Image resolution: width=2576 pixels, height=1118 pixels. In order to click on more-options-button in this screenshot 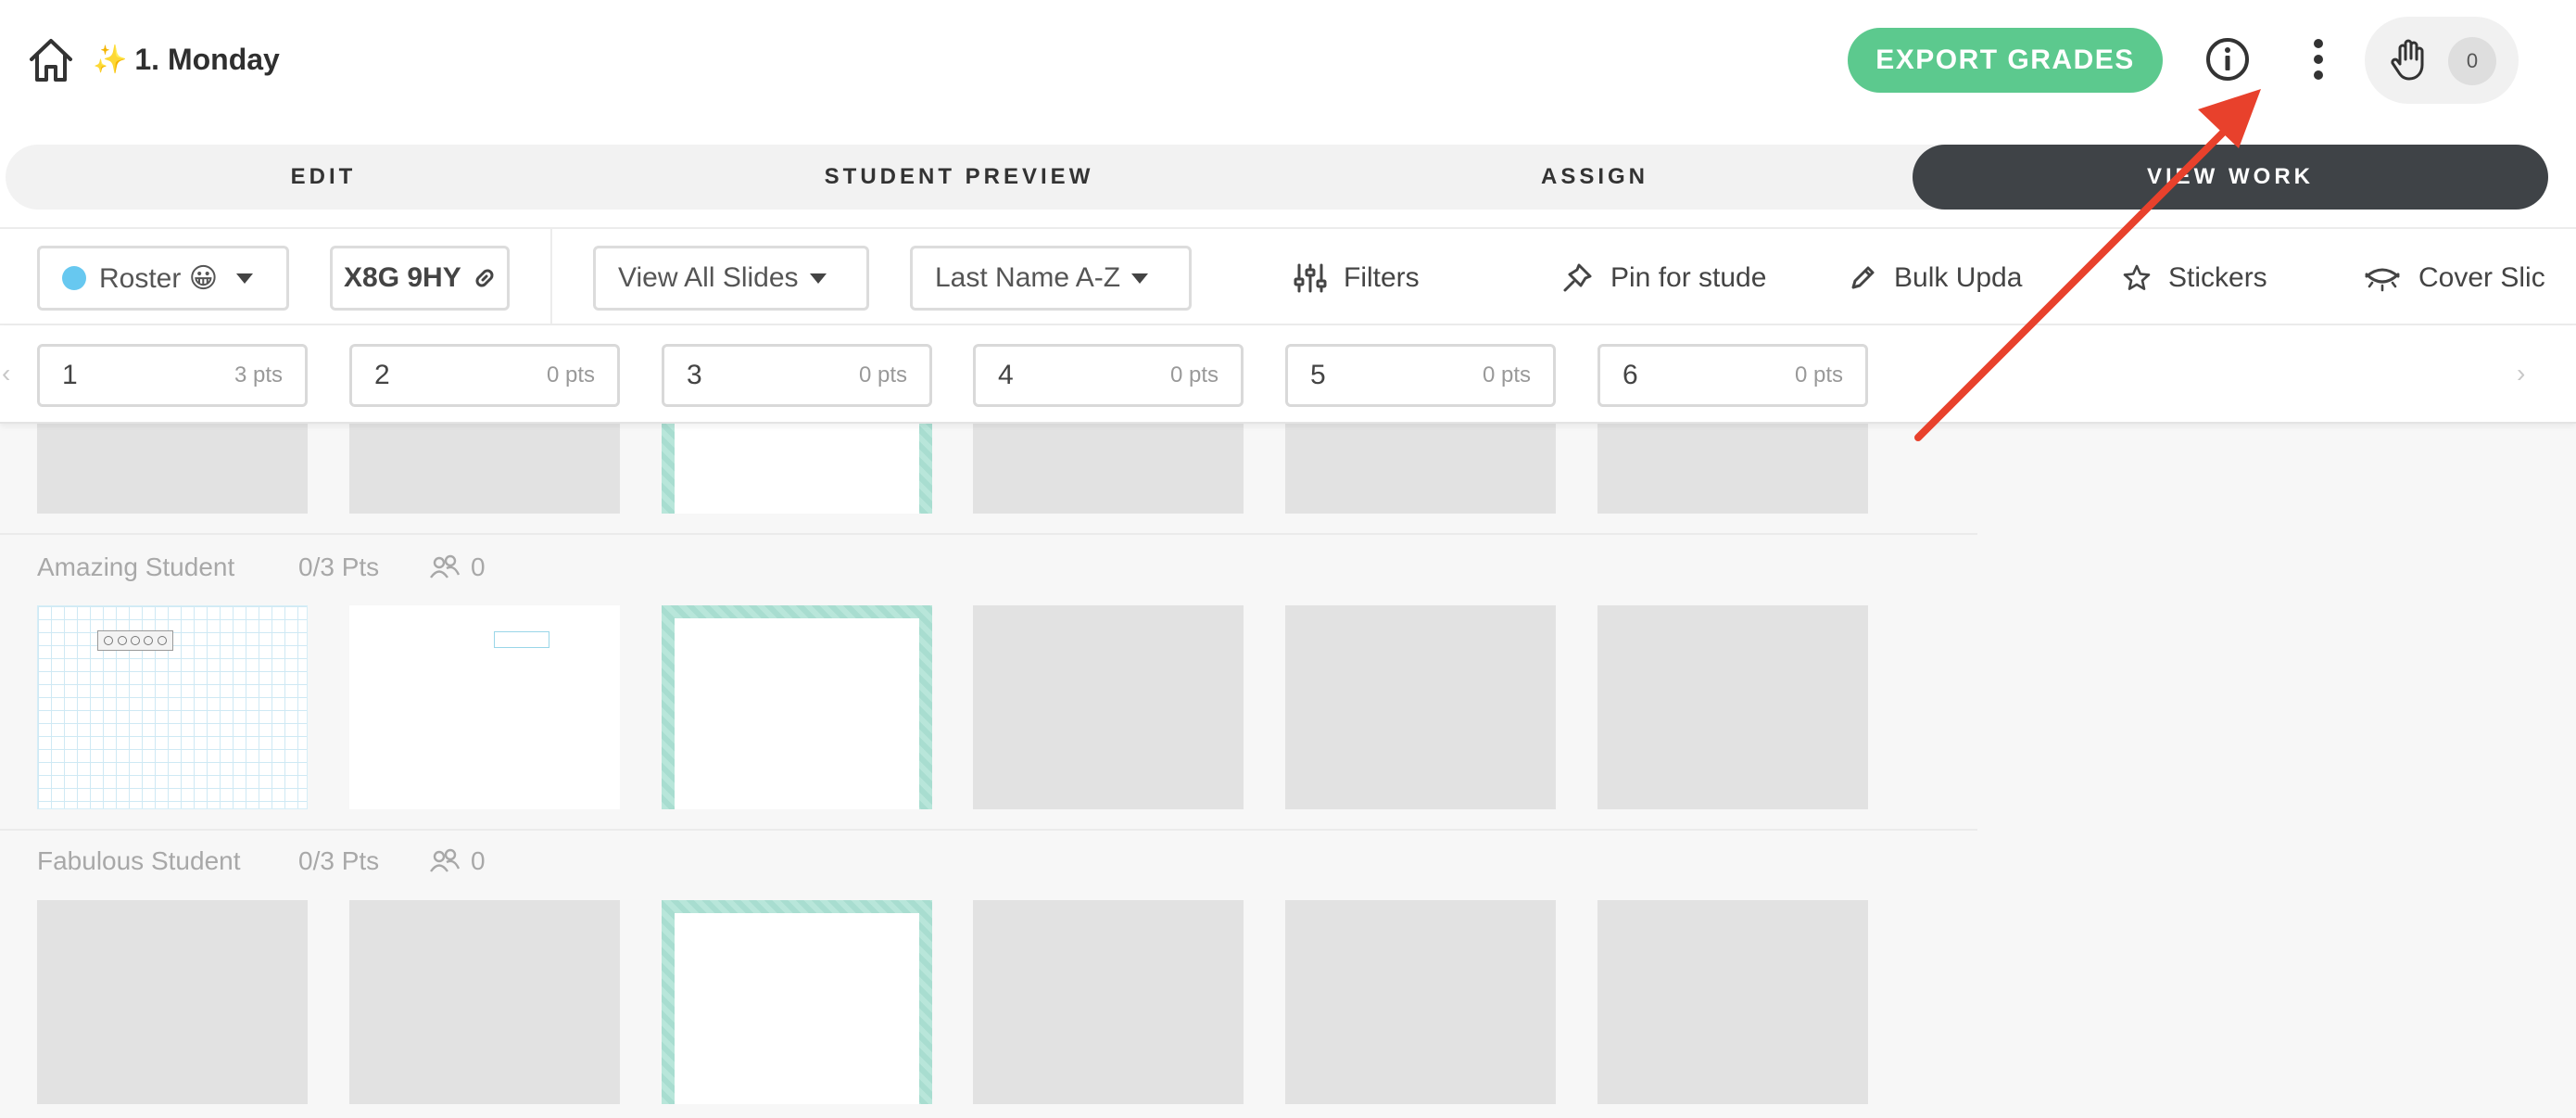, I will do `click(2318, 59)`.